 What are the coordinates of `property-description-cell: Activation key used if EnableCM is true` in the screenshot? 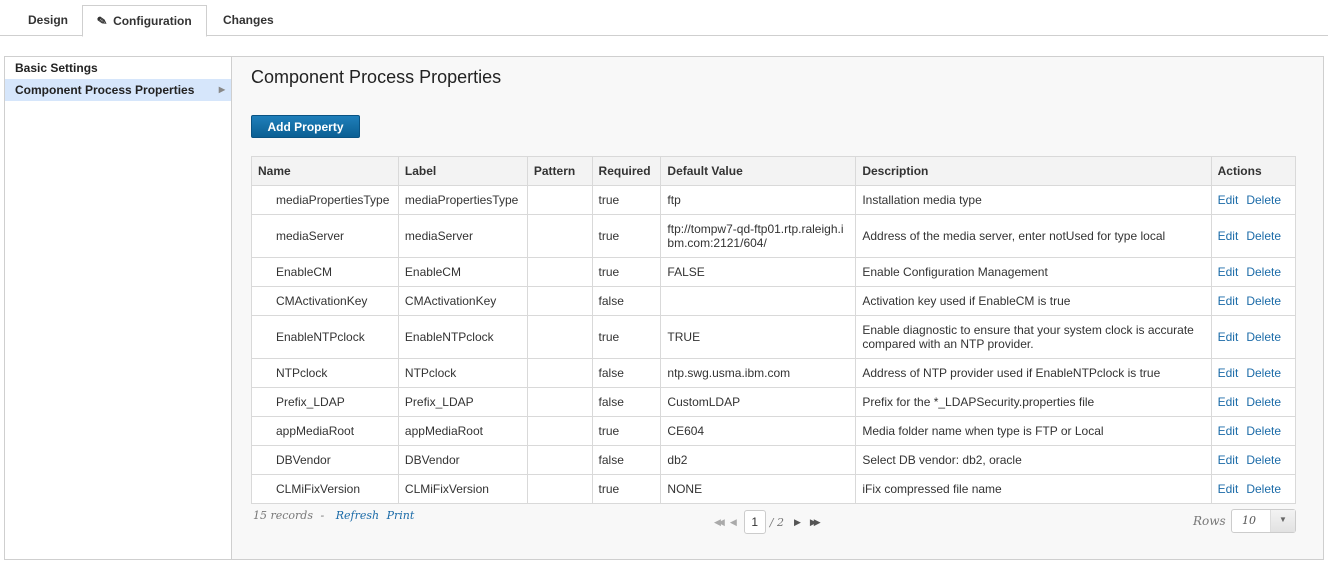 It's located at (1033, 301).